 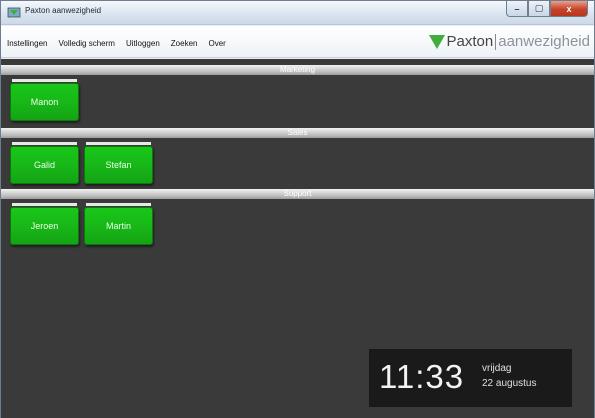 What do you see at coordinates (143, 43) in the screenshot?
I see `menu-item-uitloggen: Uitloggen` at bounding box center [143, 43].